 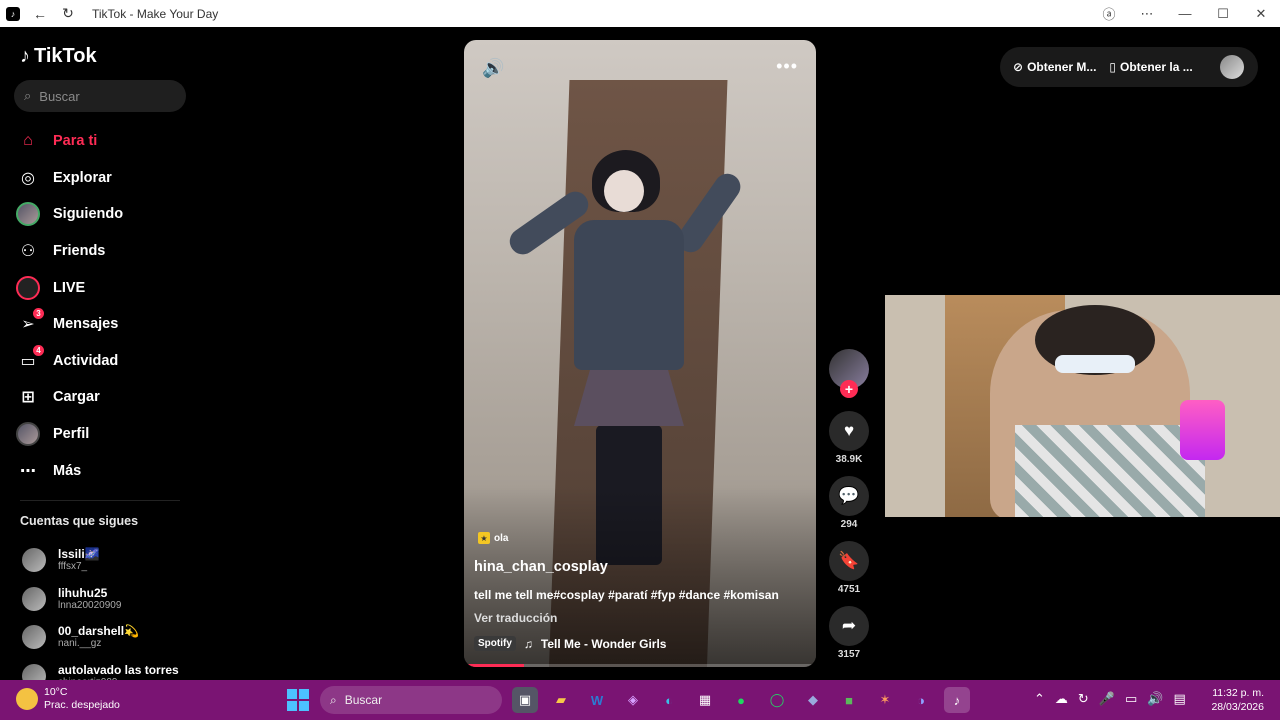 I want to click on spotify-icon: ●, so click(x=741, y=700).